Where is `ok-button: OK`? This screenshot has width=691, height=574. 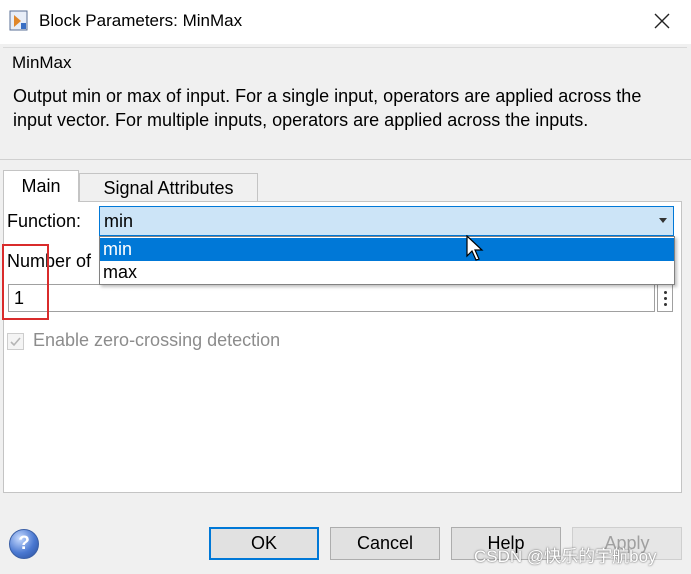 ok-button: OK is located at coordinates (264, 543).